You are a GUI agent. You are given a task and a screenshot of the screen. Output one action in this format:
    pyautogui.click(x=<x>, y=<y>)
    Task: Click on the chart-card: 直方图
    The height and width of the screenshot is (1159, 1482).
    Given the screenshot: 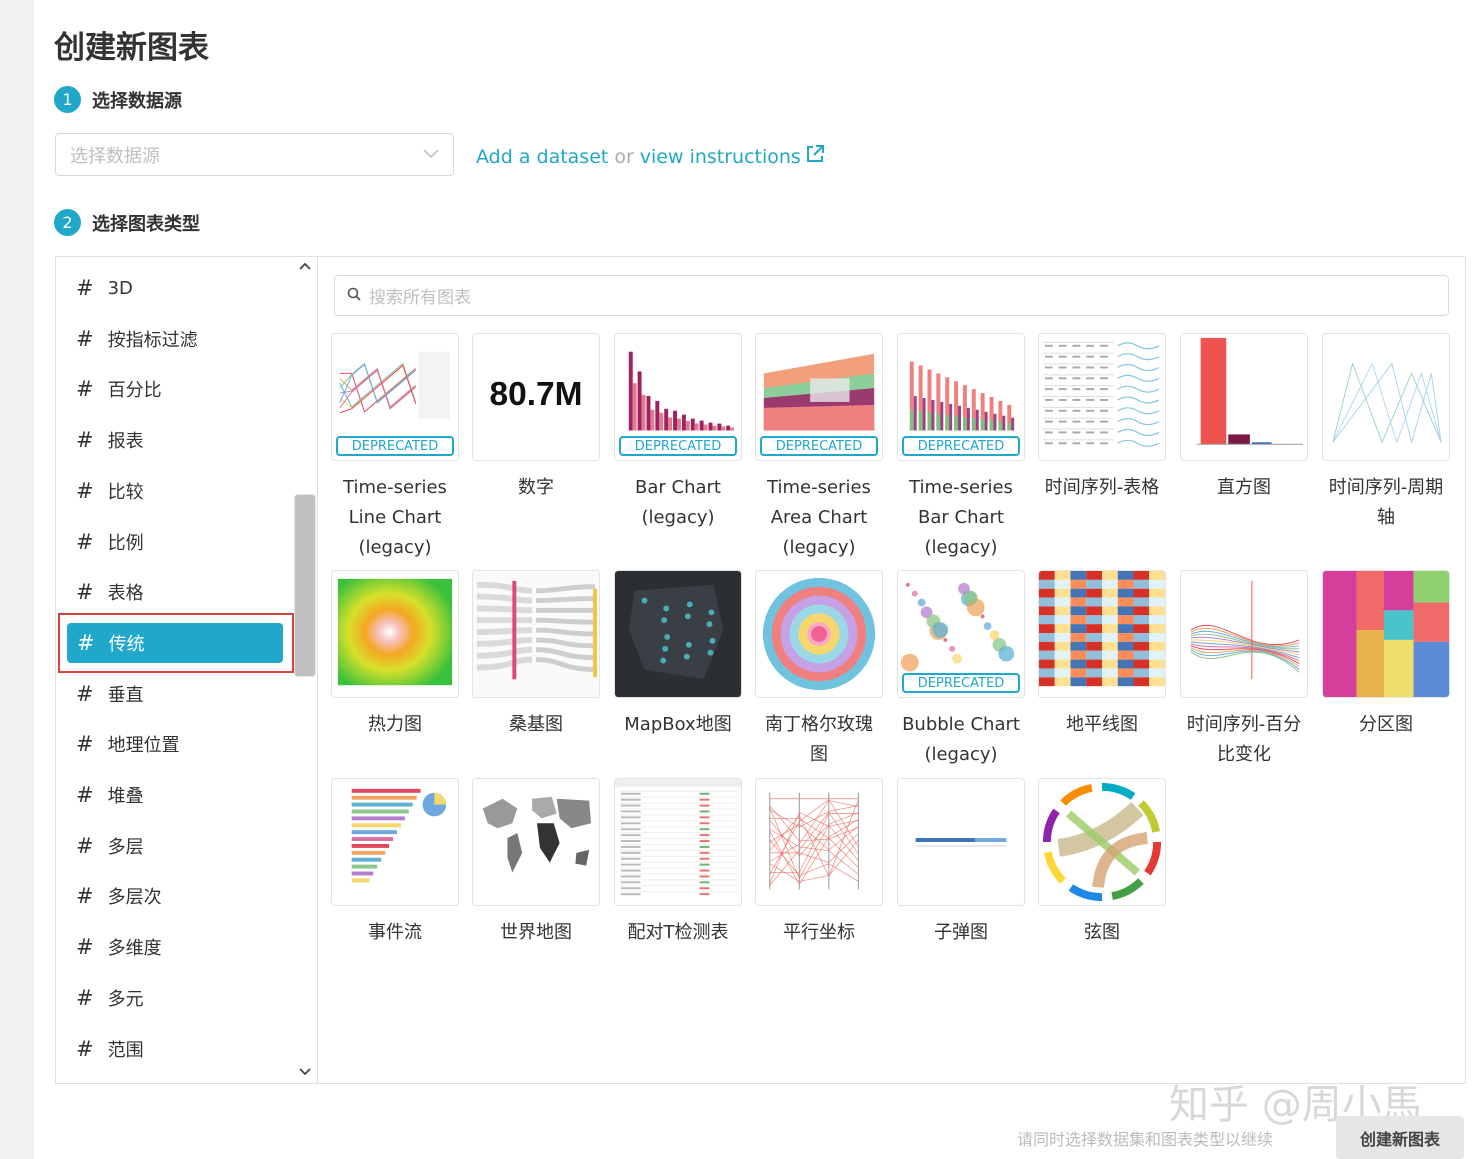 What is the action you would take?
    pyautogui.click(x=1244, y=418)
    